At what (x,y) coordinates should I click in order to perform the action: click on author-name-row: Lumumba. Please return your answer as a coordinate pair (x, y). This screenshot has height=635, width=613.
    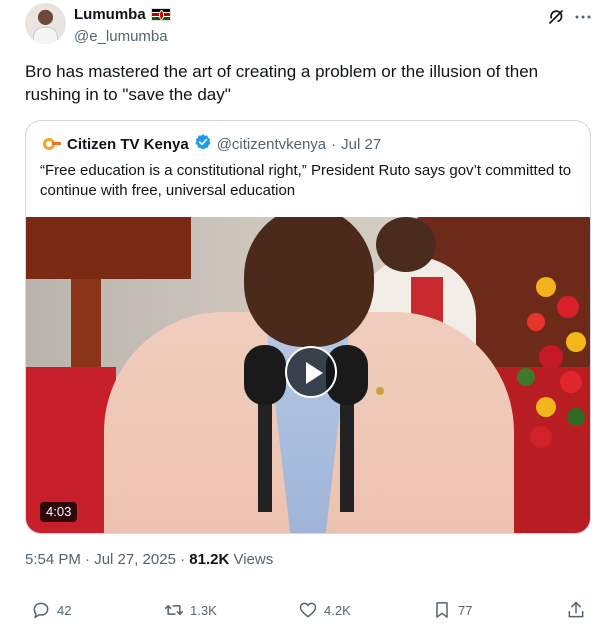
    Looking at the image, I should click on (122, 14).